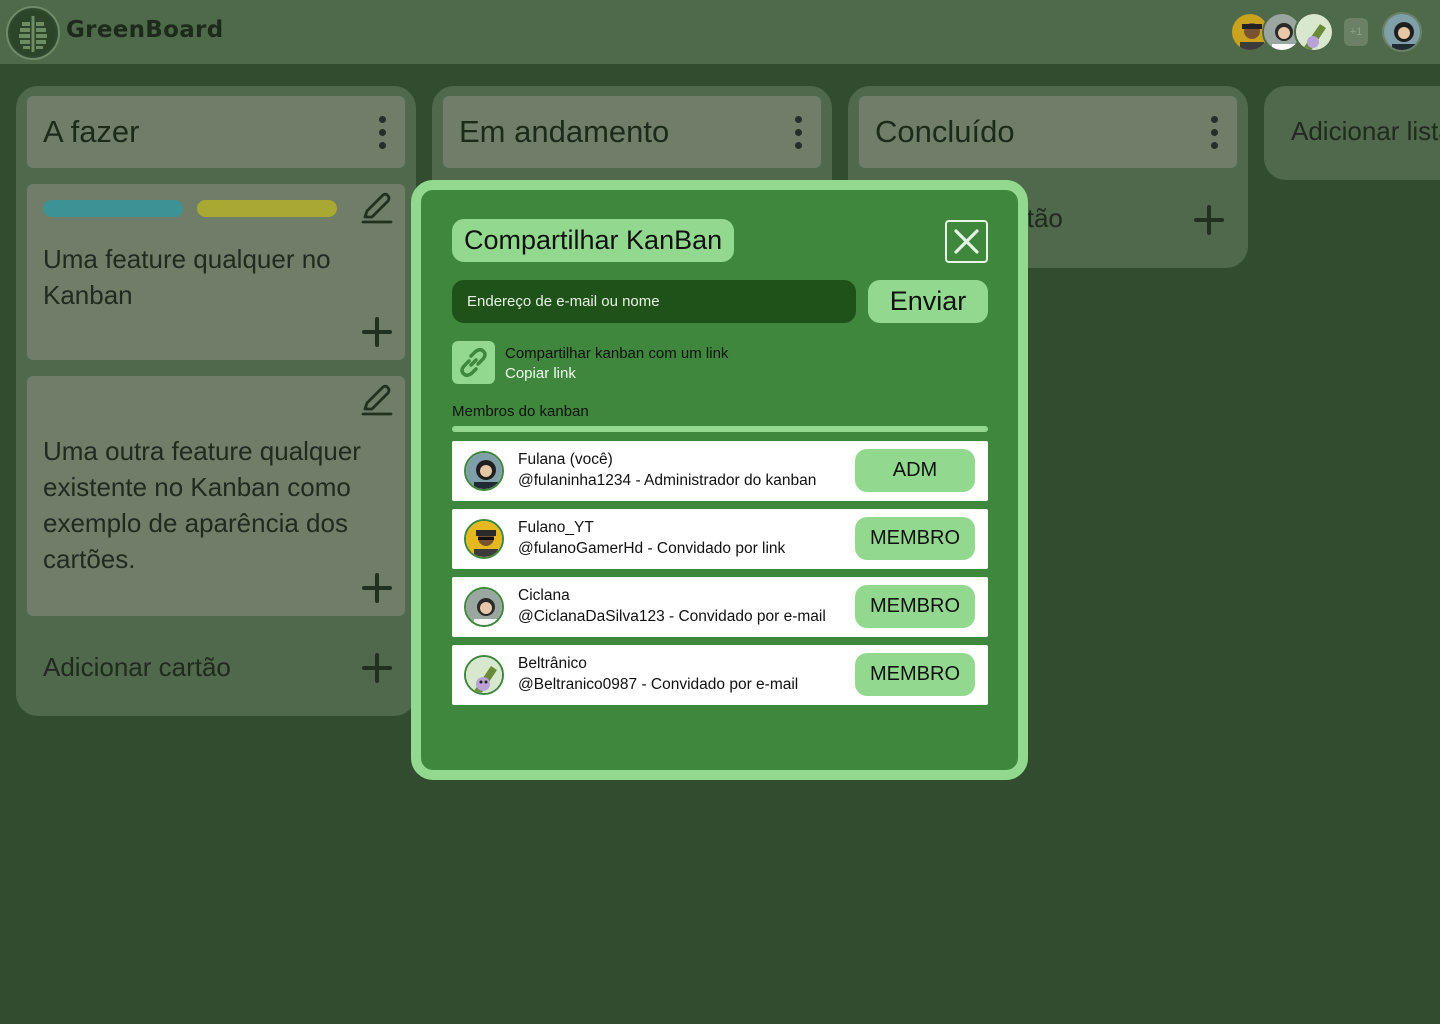  Describe the element at coordinates (564, 131) in the screenshot. I see `column-title: Em andamento` at that location.